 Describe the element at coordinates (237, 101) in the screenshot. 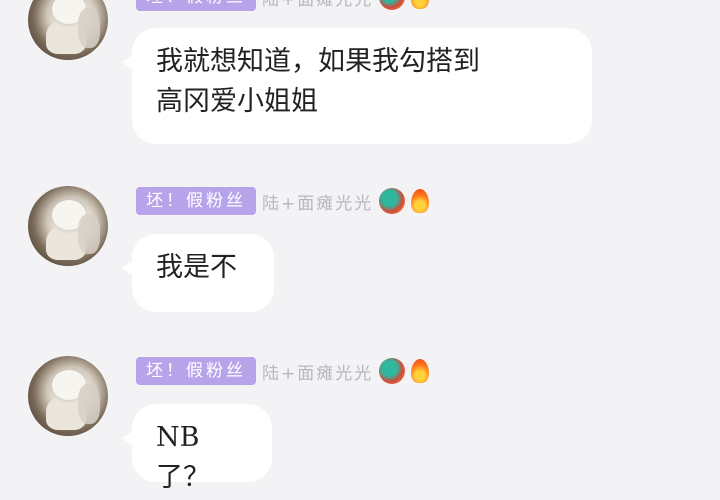

I see `message-text-line: 高冈爱小姐姐` at that location.